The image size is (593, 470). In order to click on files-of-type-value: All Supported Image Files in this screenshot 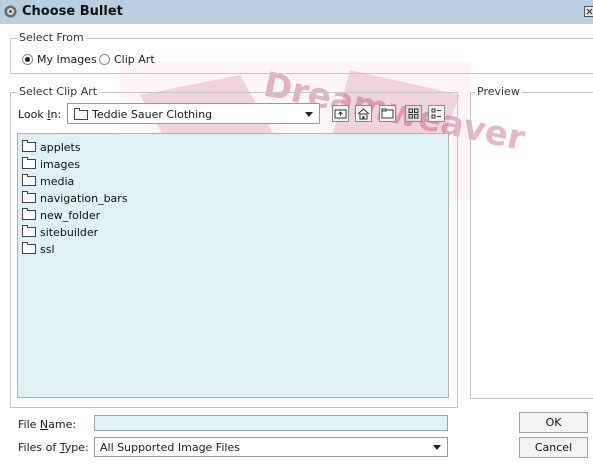, I will do `click(170, 447)`.